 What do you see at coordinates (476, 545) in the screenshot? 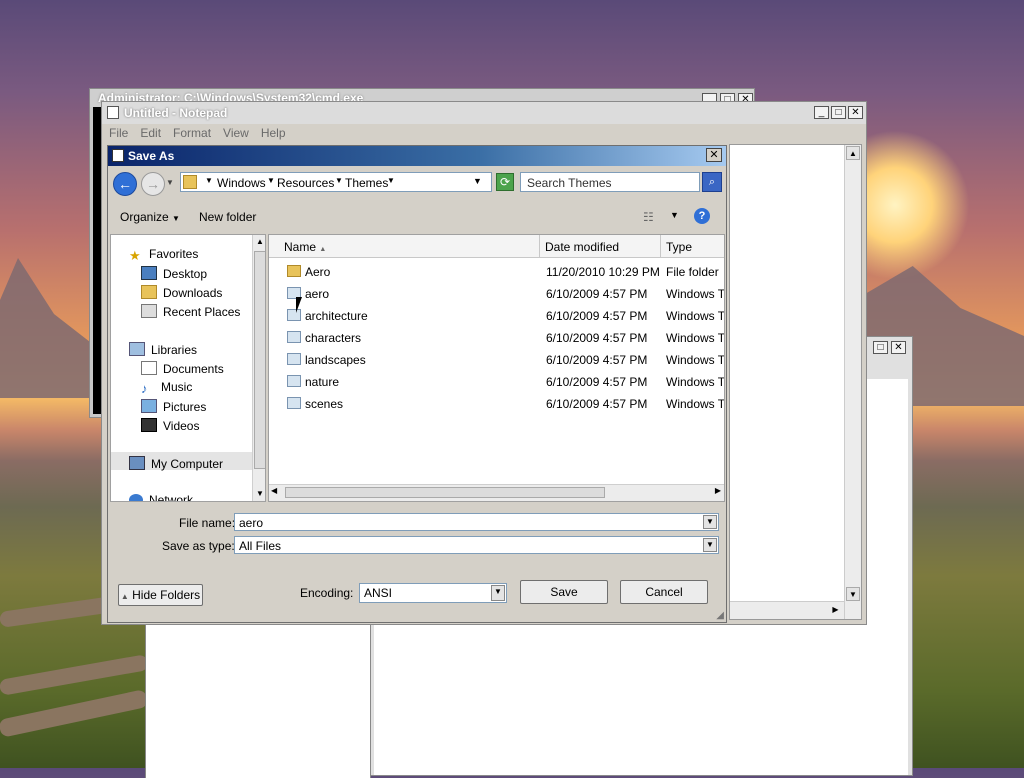
I see `save-type-select: All Files ▼` at bounding box center [476, 545].